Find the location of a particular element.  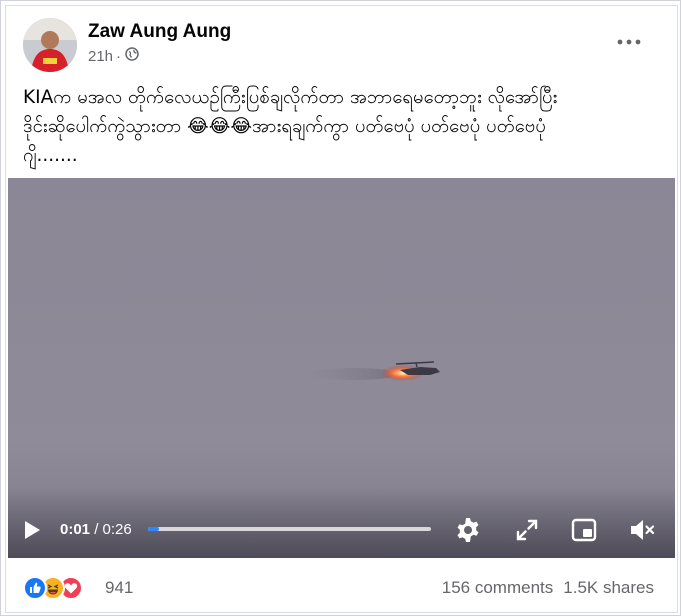

more-dots-icon is located at coordinates (629, 42).